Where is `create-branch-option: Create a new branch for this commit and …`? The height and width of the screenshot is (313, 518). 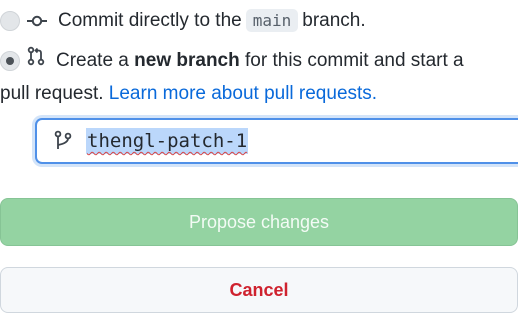
create-branch-option: Create a new branch for this commit and … is located at coordinates (259, 61).